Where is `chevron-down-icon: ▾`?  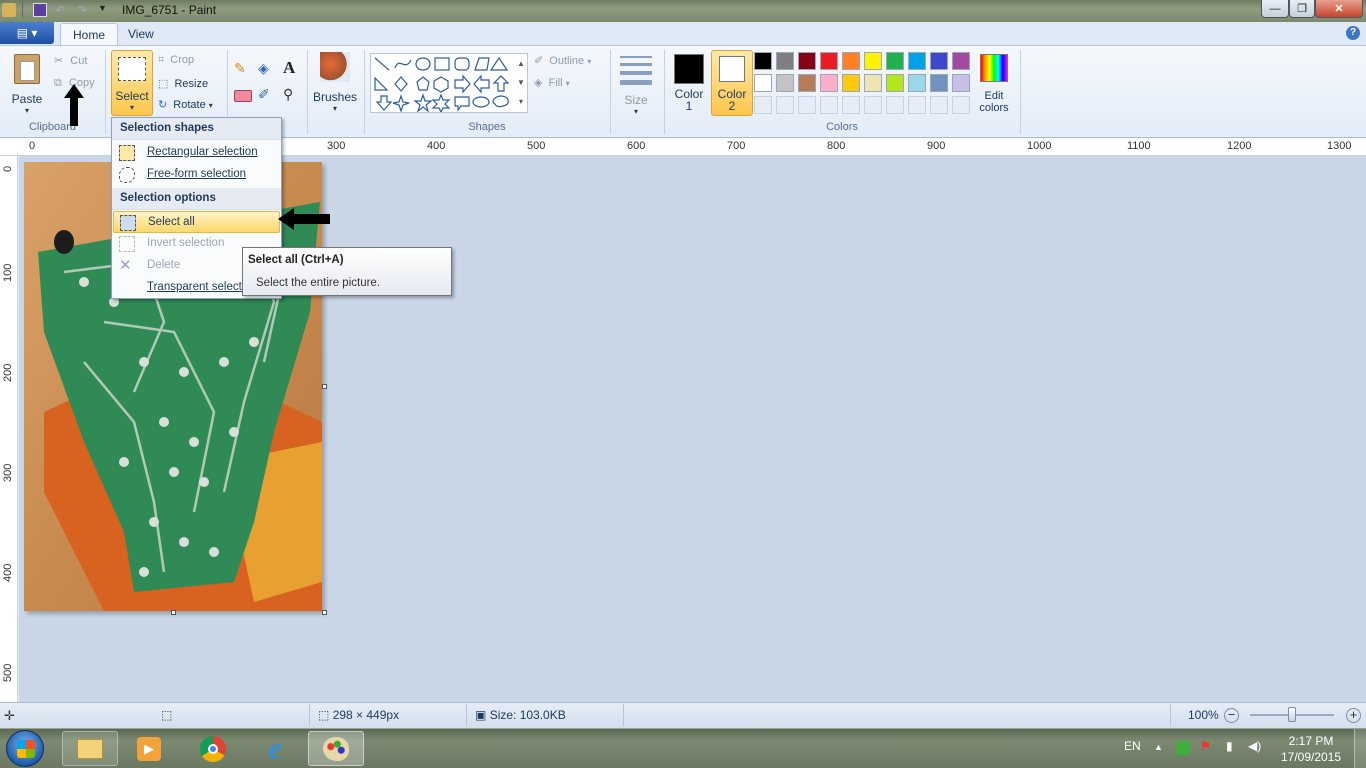
chevron-down-icon: ▾ is located at coordinates (567, 83).